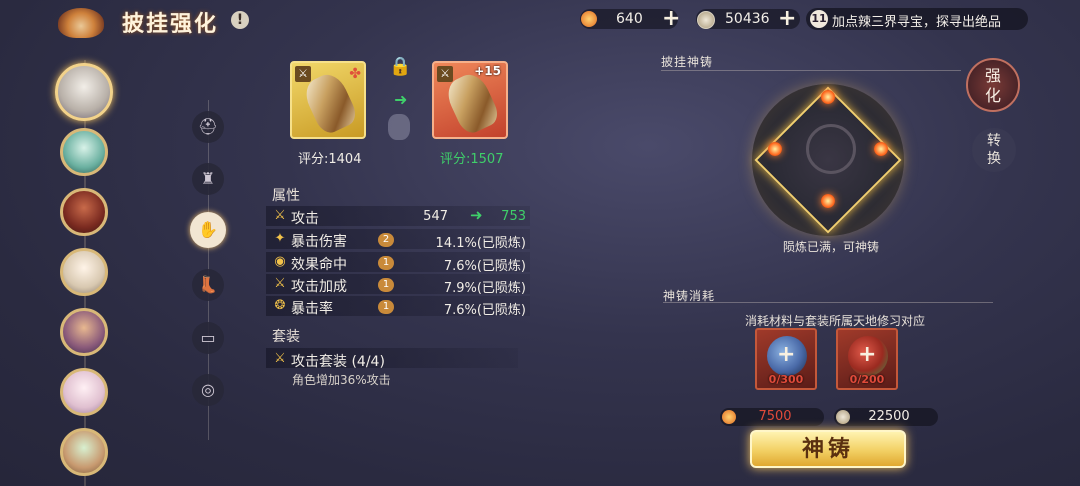 Image resolution: width=1080 pixels, height=486 pixels. Describe the element at coordinates (328, 100) in the screenshot. I see `current-item-card: ⚔ ✤` at that location.